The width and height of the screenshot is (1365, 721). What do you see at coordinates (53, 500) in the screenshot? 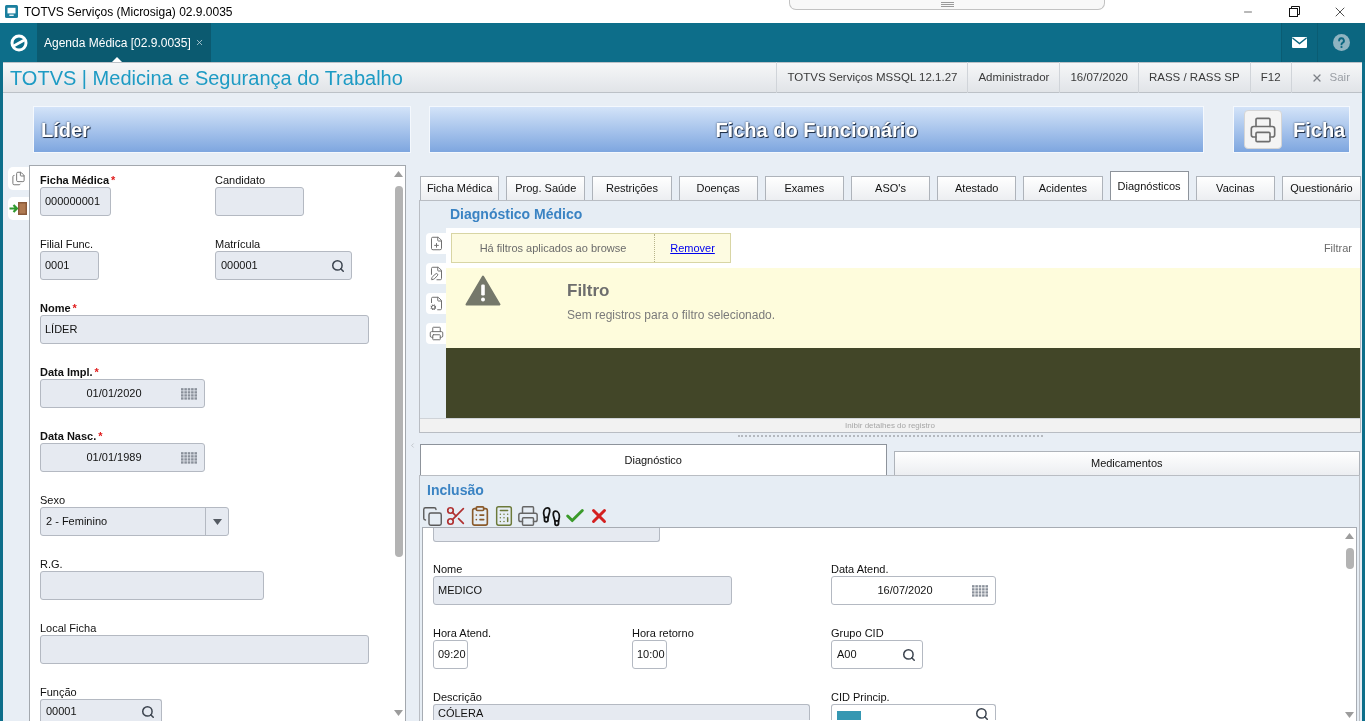
I see `field-label: Sexo` at bounding box center [53, 500].